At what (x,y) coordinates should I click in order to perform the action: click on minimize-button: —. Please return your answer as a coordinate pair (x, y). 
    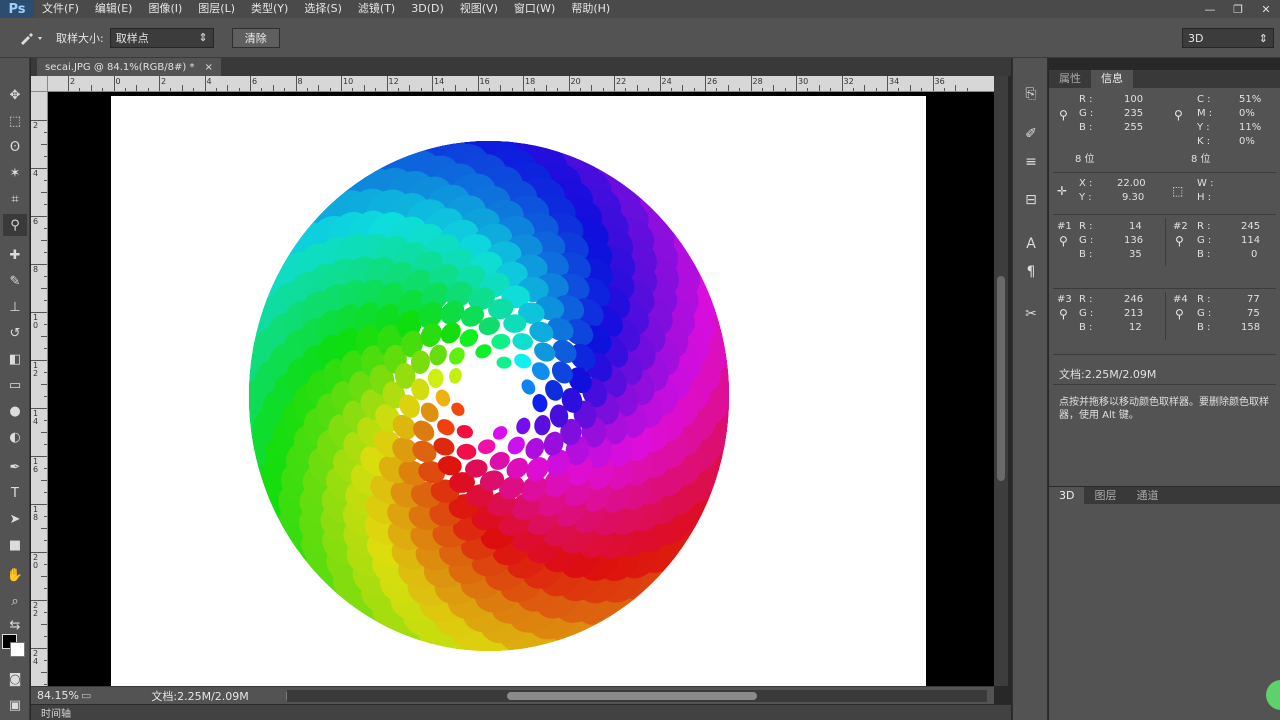
    Looking at the image, I should click on (1210, 9).